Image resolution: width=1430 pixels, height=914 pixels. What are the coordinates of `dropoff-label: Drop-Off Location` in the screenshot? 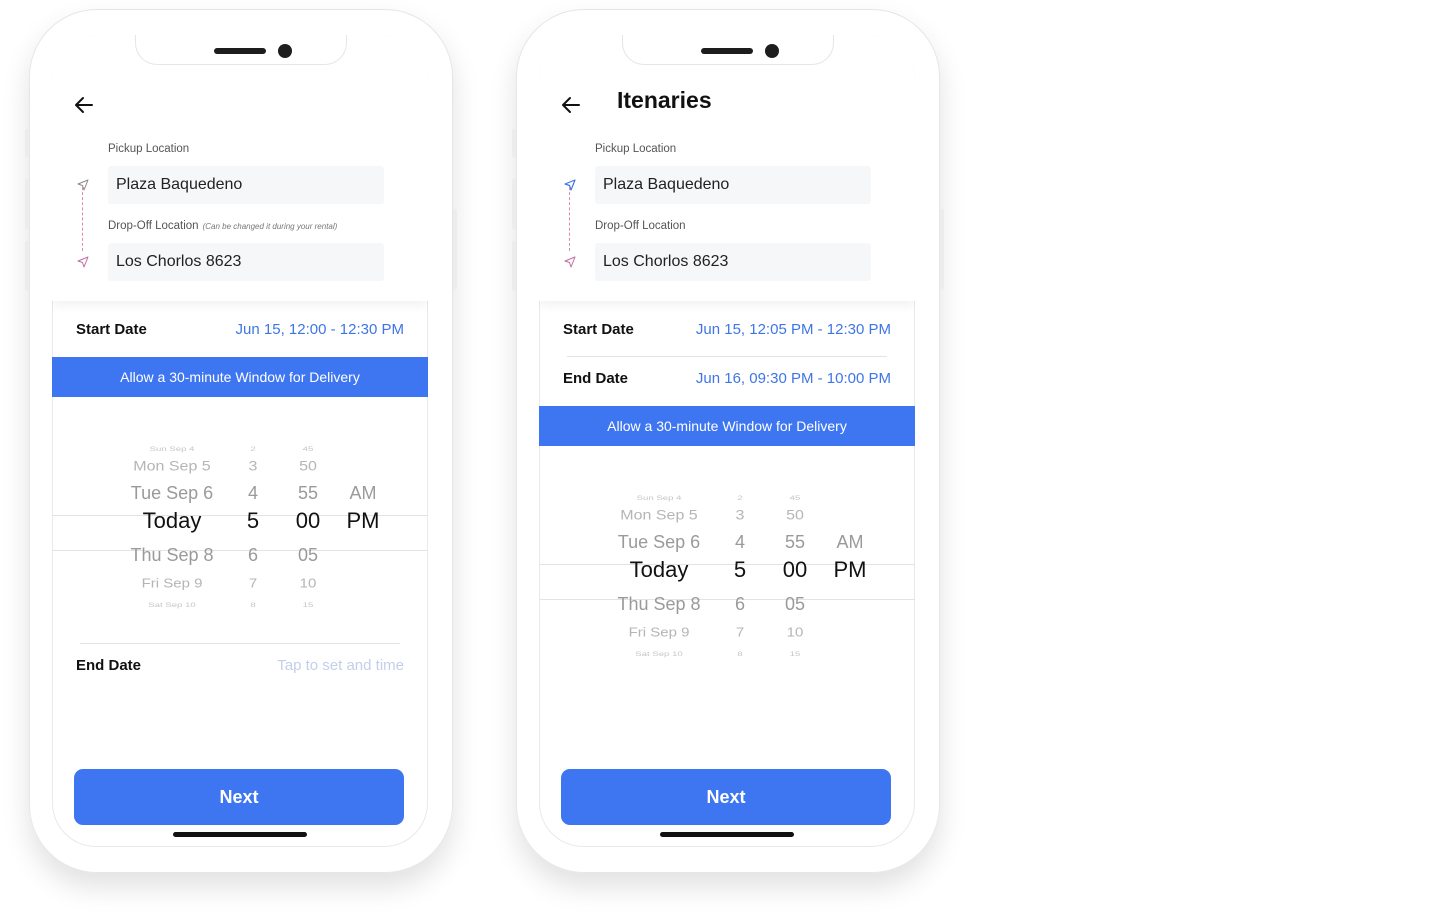 It's located at (640, 226).